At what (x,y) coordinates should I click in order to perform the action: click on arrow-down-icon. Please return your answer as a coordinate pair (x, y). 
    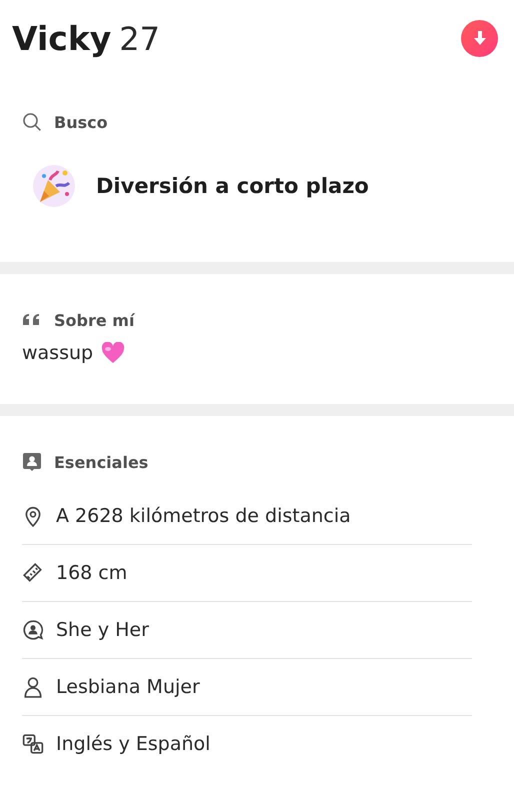
    Looking at the image, I should click on (479, 38).